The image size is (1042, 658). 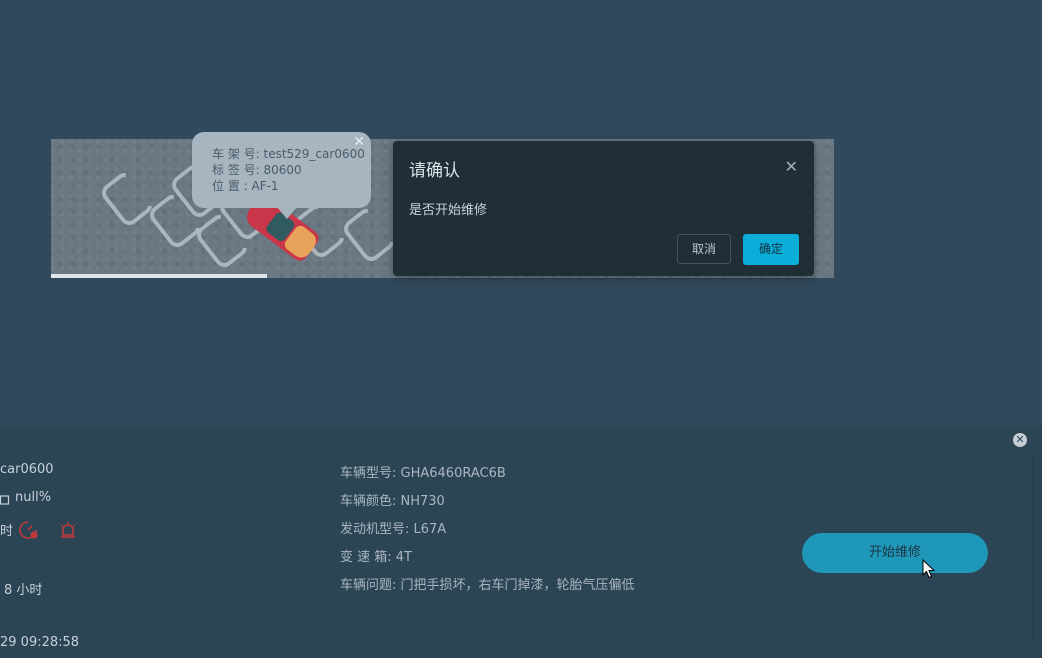 What do you see at coordinates (23, 590) in the screenshot?
I see `duration-text: 8 小时` at bounding box center [23, 590].